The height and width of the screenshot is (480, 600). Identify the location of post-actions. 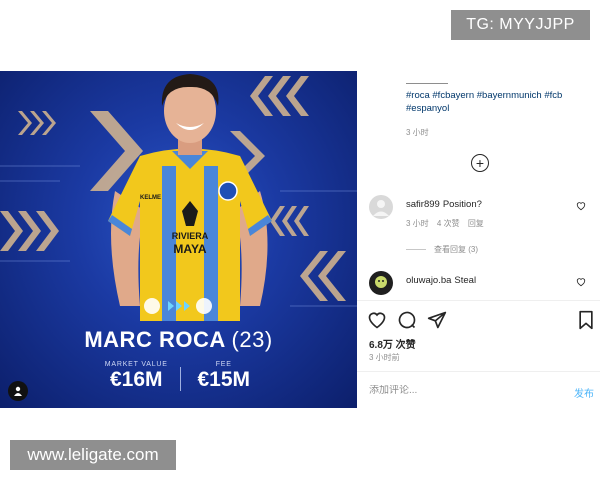
(481, 320).